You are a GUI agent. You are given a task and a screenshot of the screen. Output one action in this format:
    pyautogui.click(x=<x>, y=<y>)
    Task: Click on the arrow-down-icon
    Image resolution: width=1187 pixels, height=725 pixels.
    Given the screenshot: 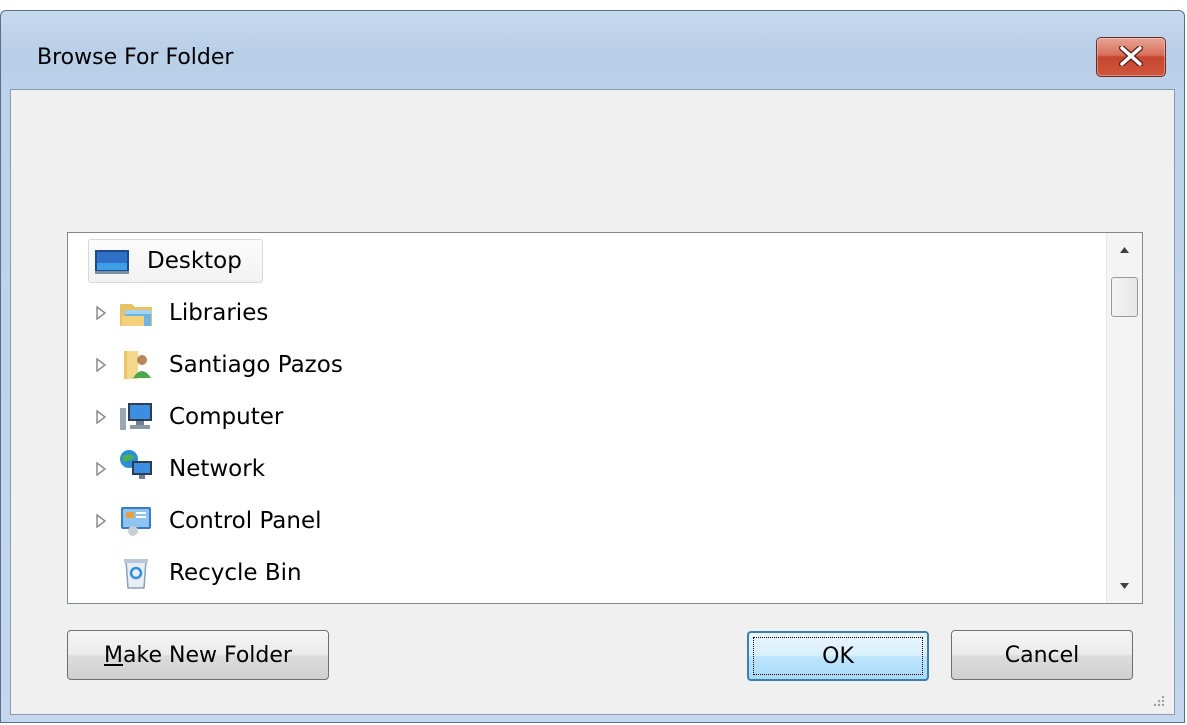 What is the action you would take?
    pyautogui.click(x=1124, y=586)
    